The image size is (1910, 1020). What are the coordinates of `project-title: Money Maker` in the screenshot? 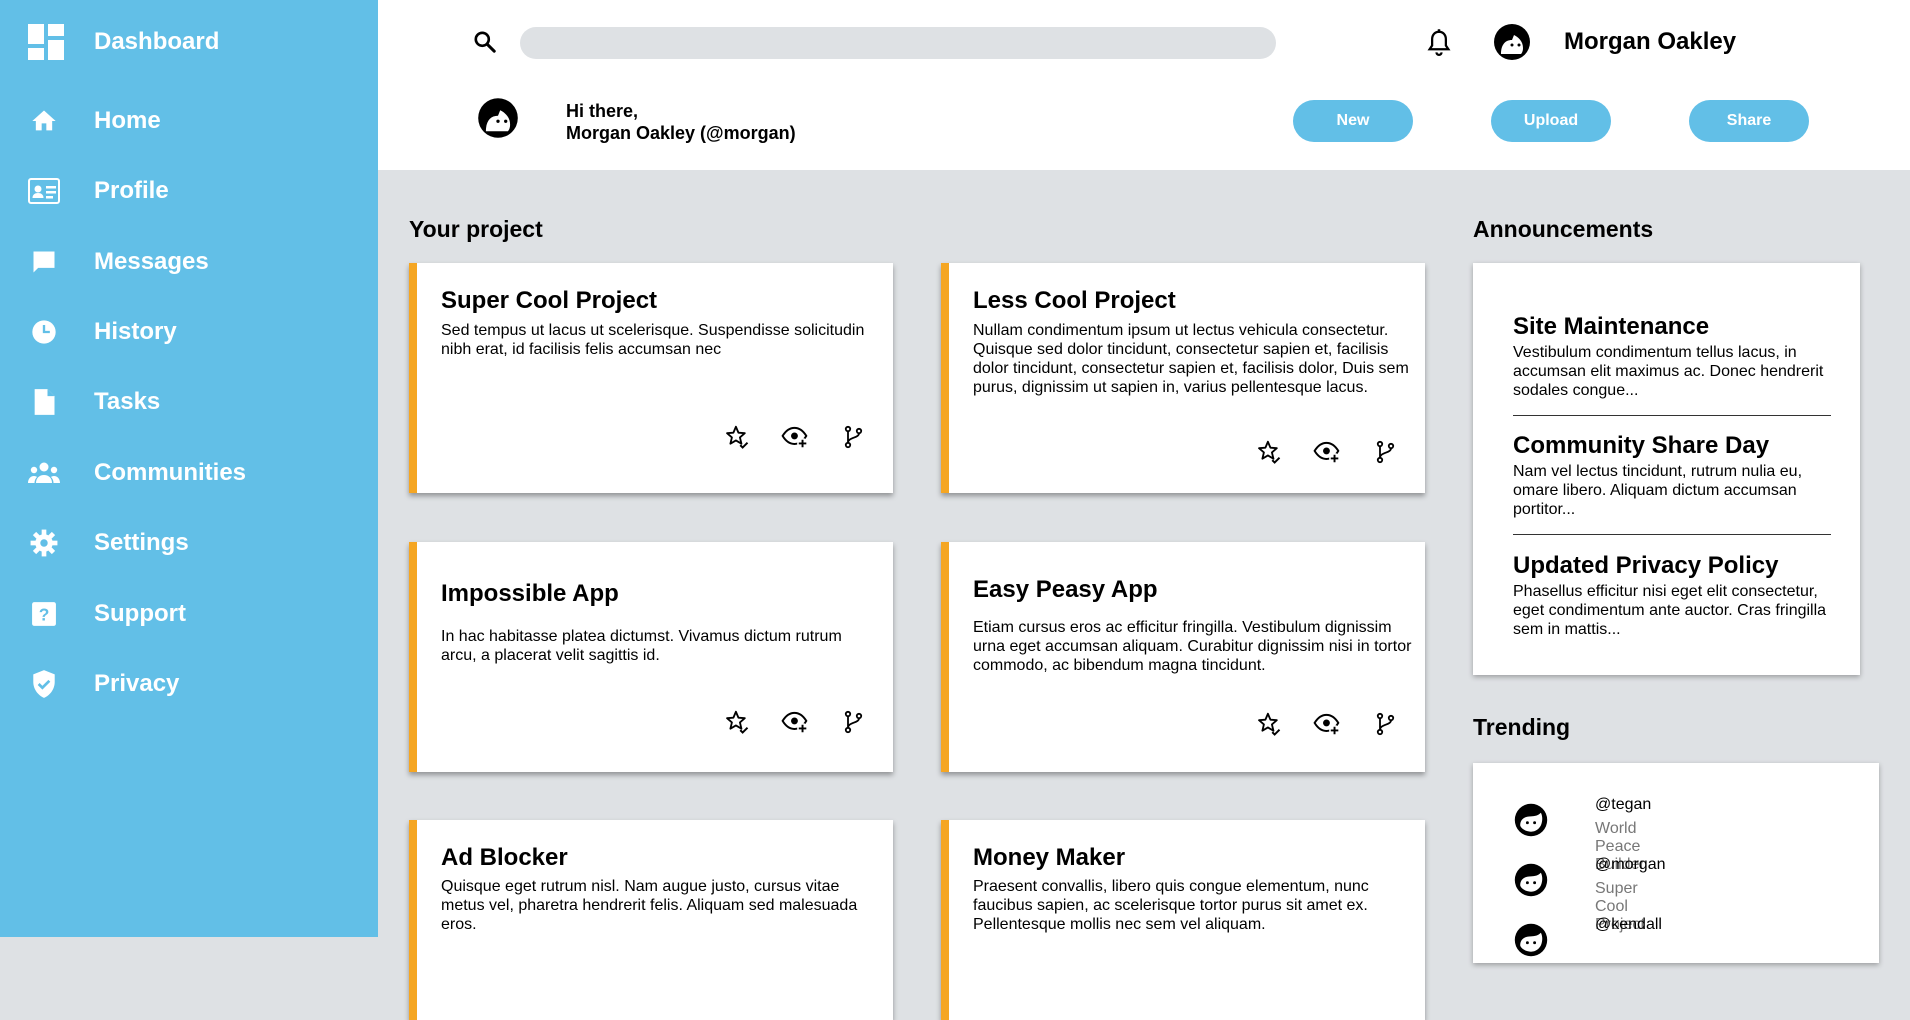 It's located at (1049, 858).